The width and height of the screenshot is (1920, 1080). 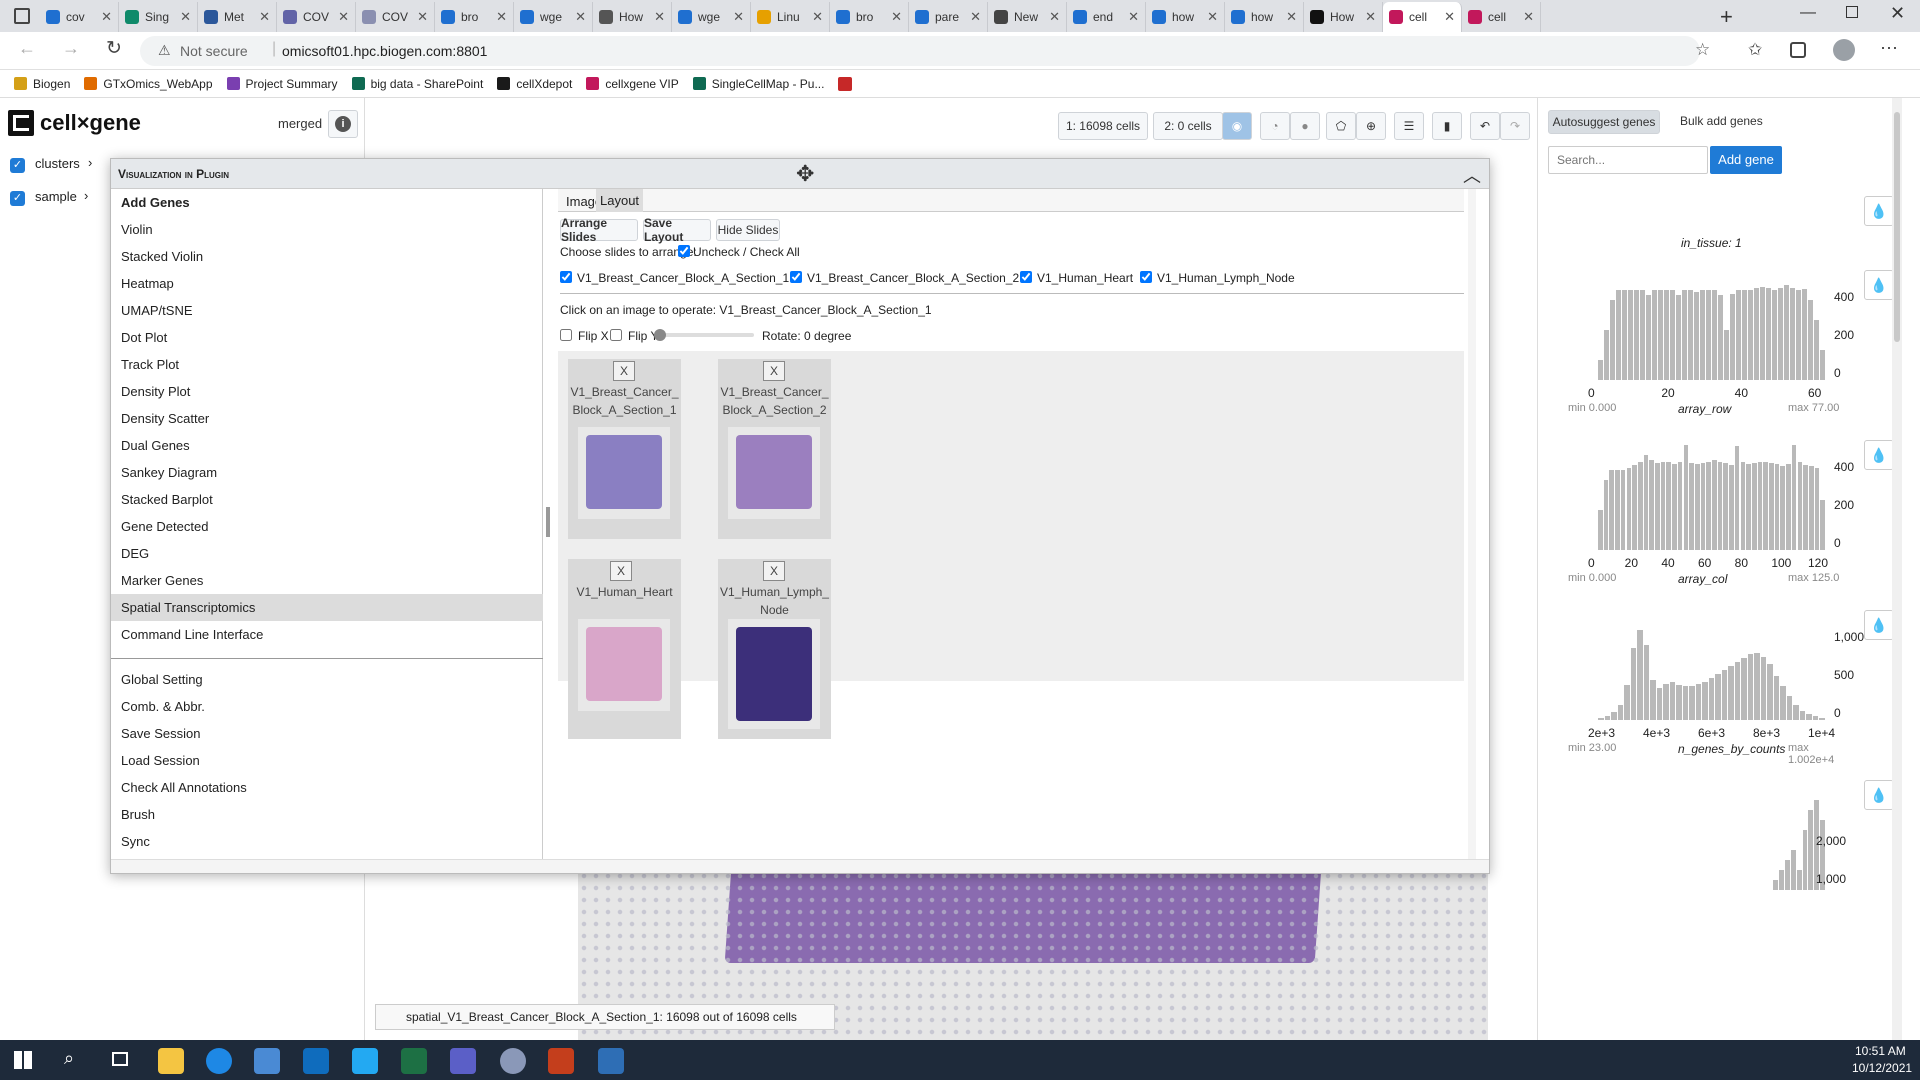 What do you see at coordinates (632, 84) in the screenshot?
I see `bookmark-item: cellxgene VIP` at bounding box center [632, 84].